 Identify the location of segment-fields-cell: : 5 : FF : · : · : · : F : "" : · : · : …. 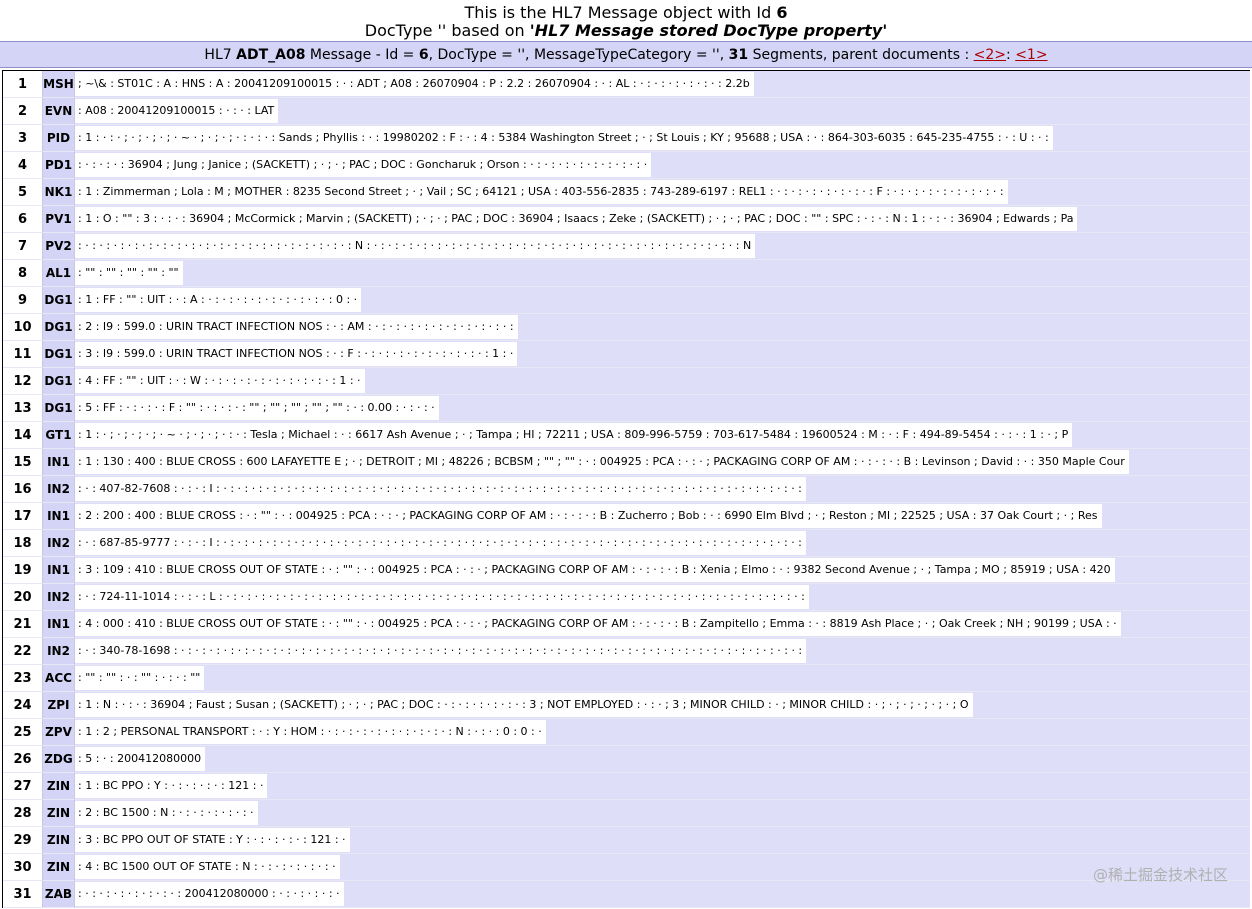
(662, 408).